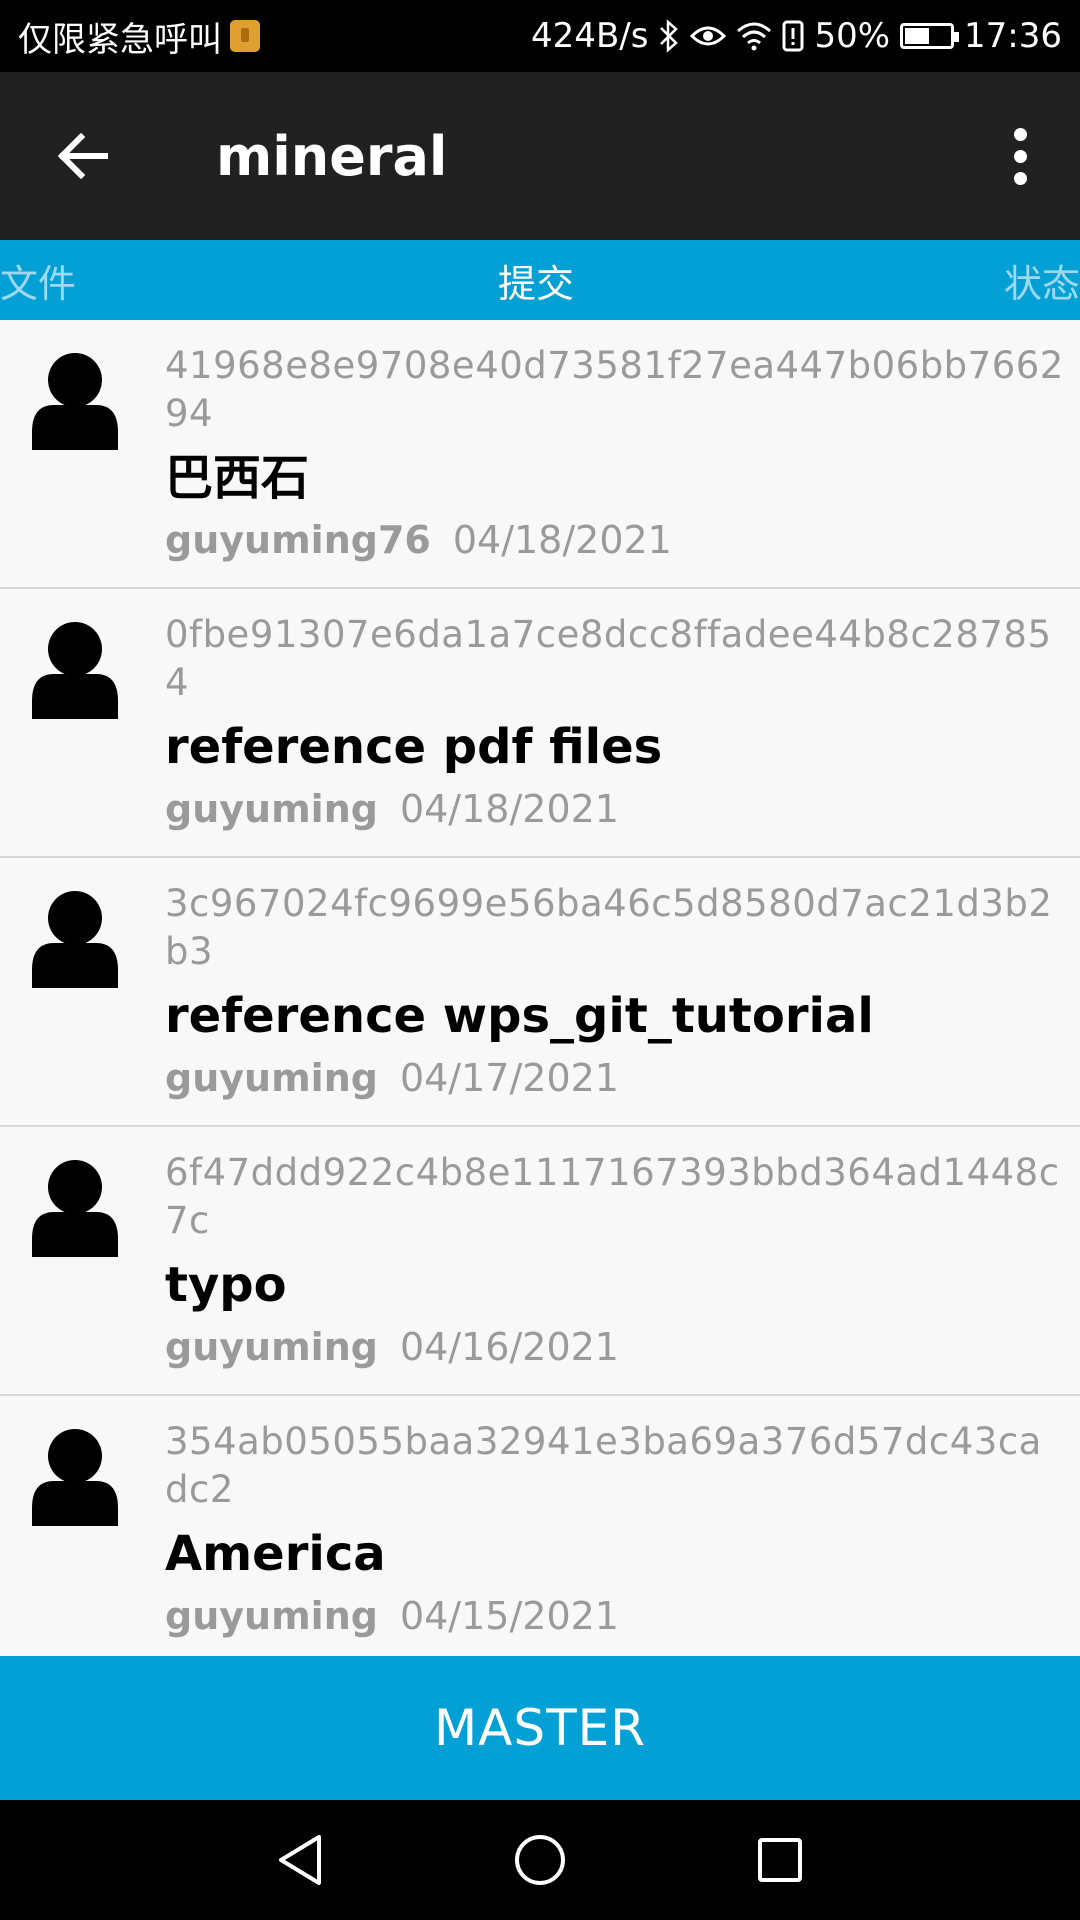  I want to click on commit-sha: 0fbe91307e6da1a7ce8dcc8ffadee44b8c287854, so click(608, 658).